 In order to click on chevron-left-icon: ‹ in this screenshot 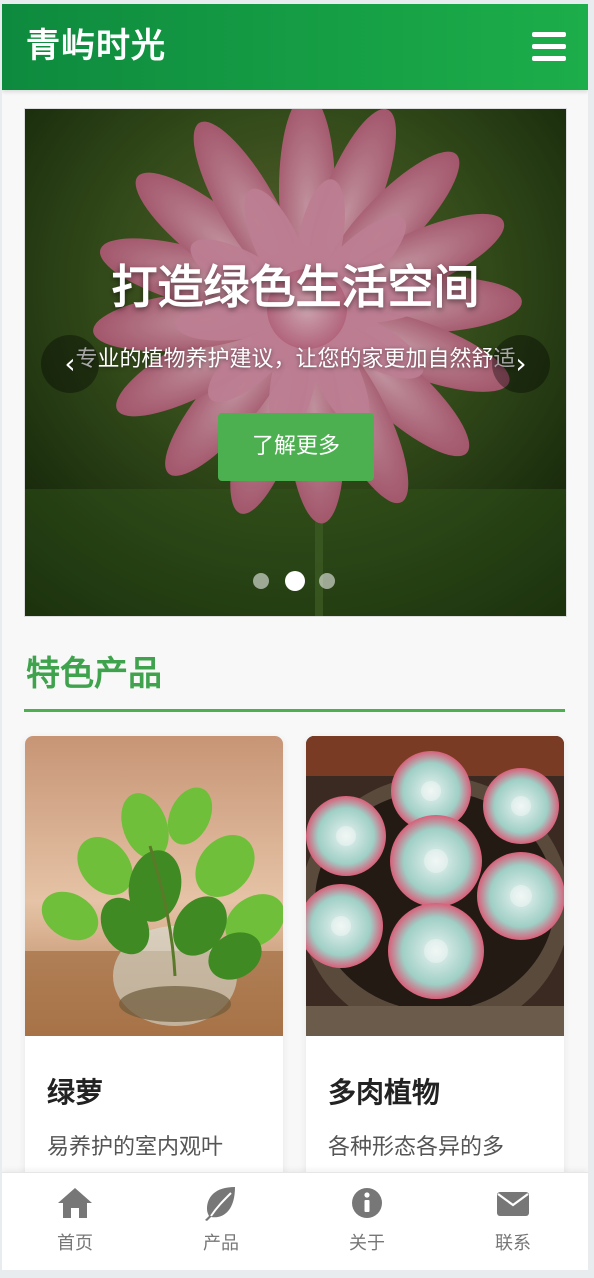, I will do `click(70, 363)`.